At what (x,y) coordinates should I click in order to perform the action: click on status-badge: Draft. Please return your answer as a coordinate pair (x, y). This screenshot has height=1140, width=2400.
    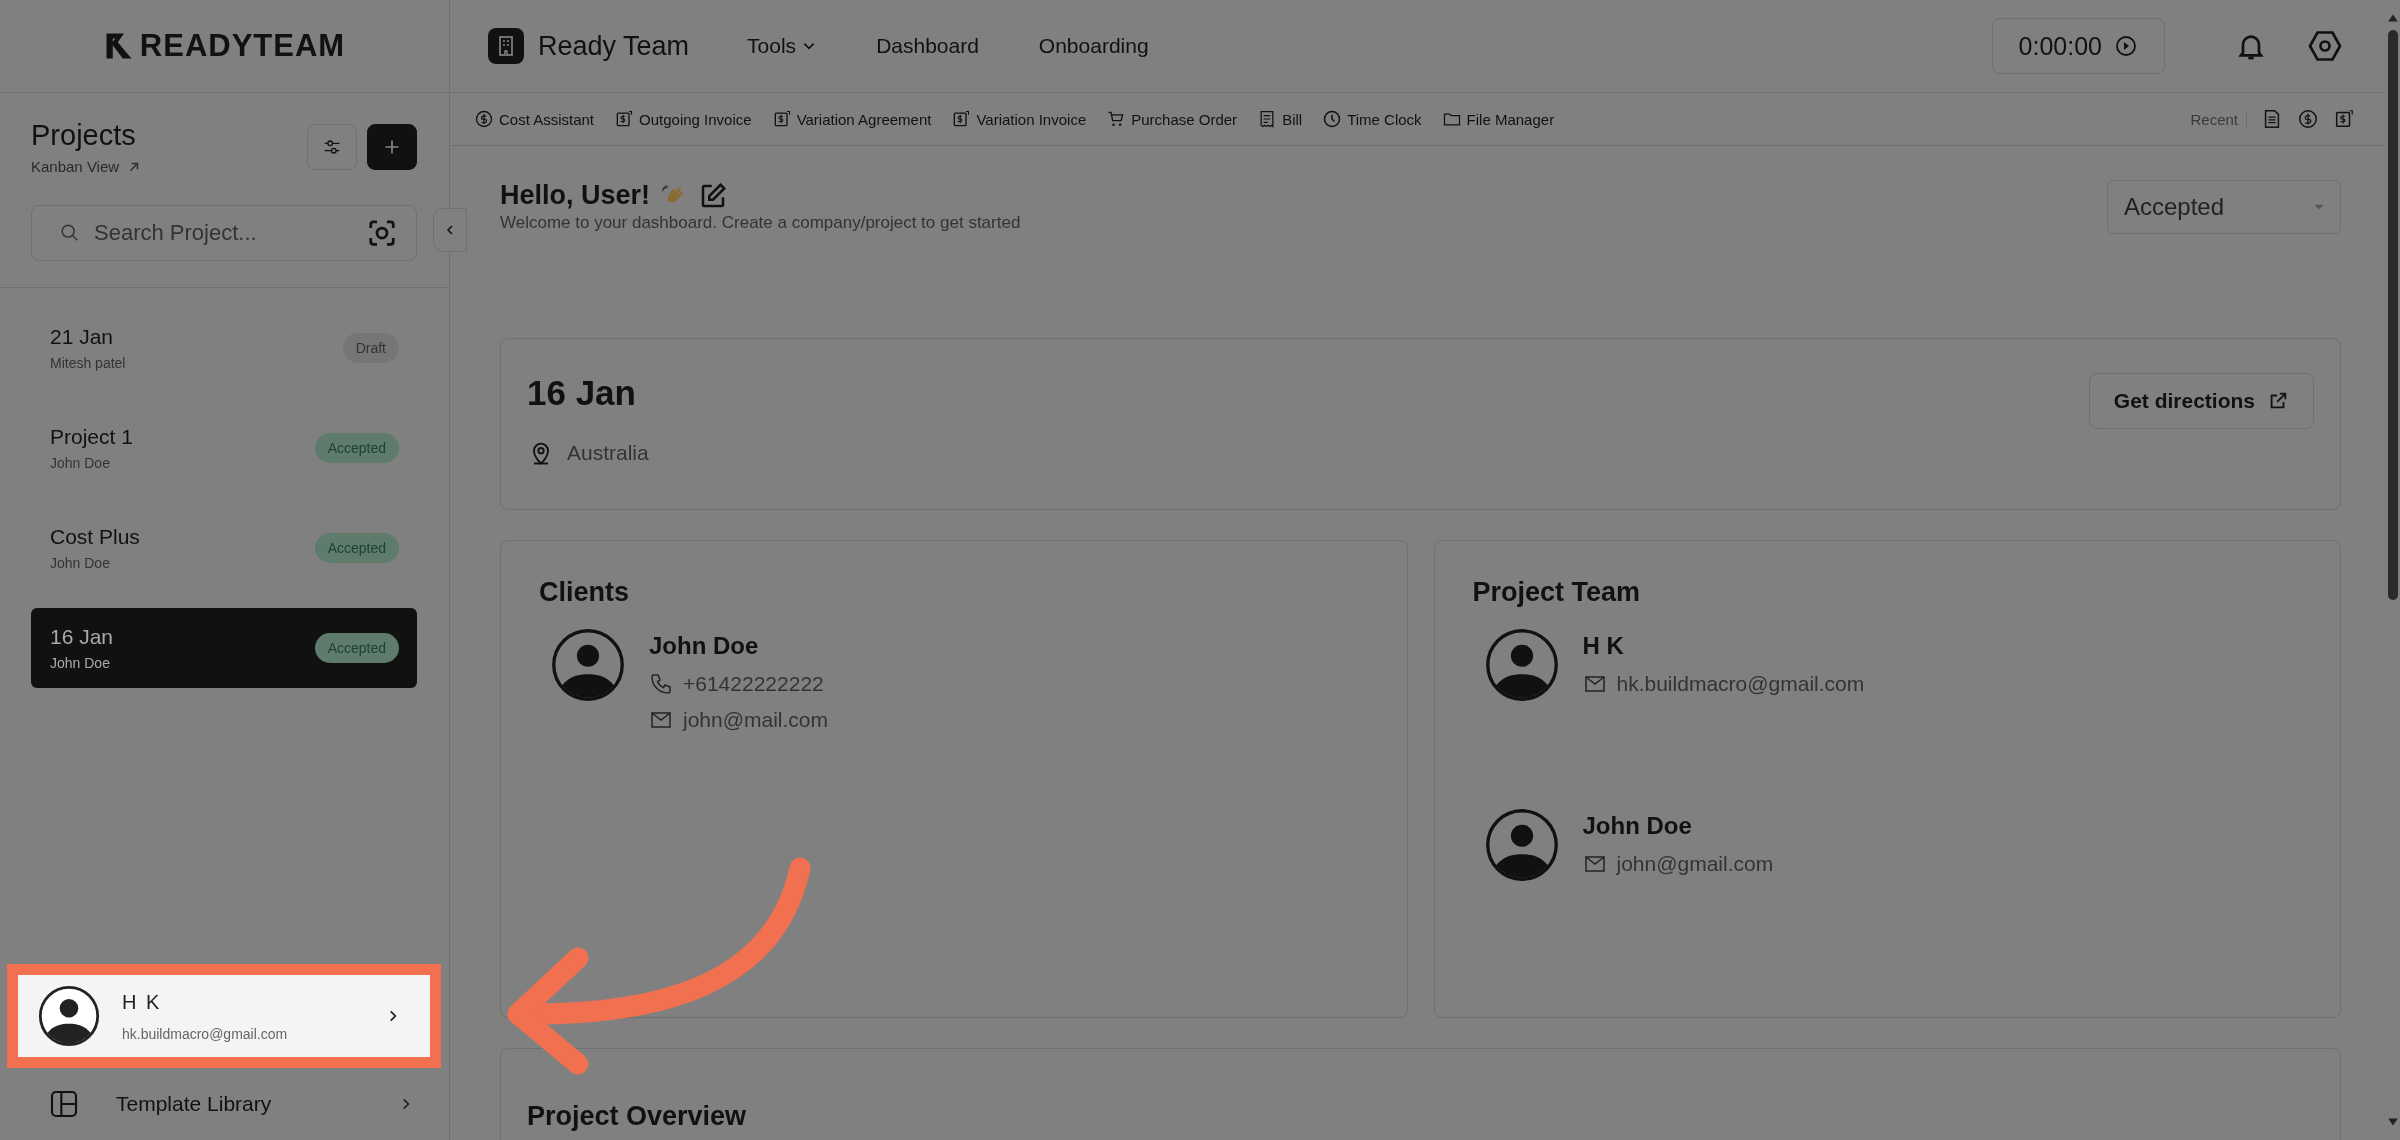
    Looking at the image, I should click on (370, 348).